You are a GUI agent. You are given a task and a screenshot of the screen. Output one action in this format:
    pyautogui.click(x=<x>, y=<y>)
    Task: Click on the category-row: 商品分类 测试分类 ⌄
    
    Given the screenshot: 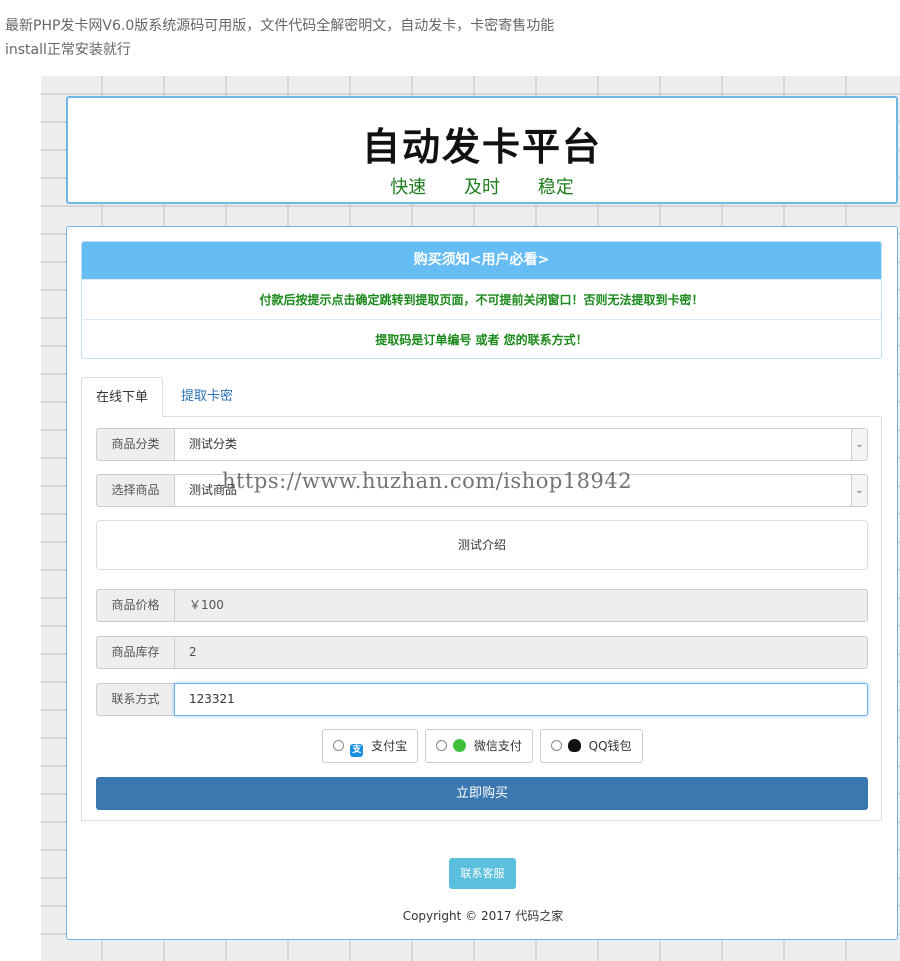 What is the action you would take?
    pyautogui.click(x=482, y=444)
    